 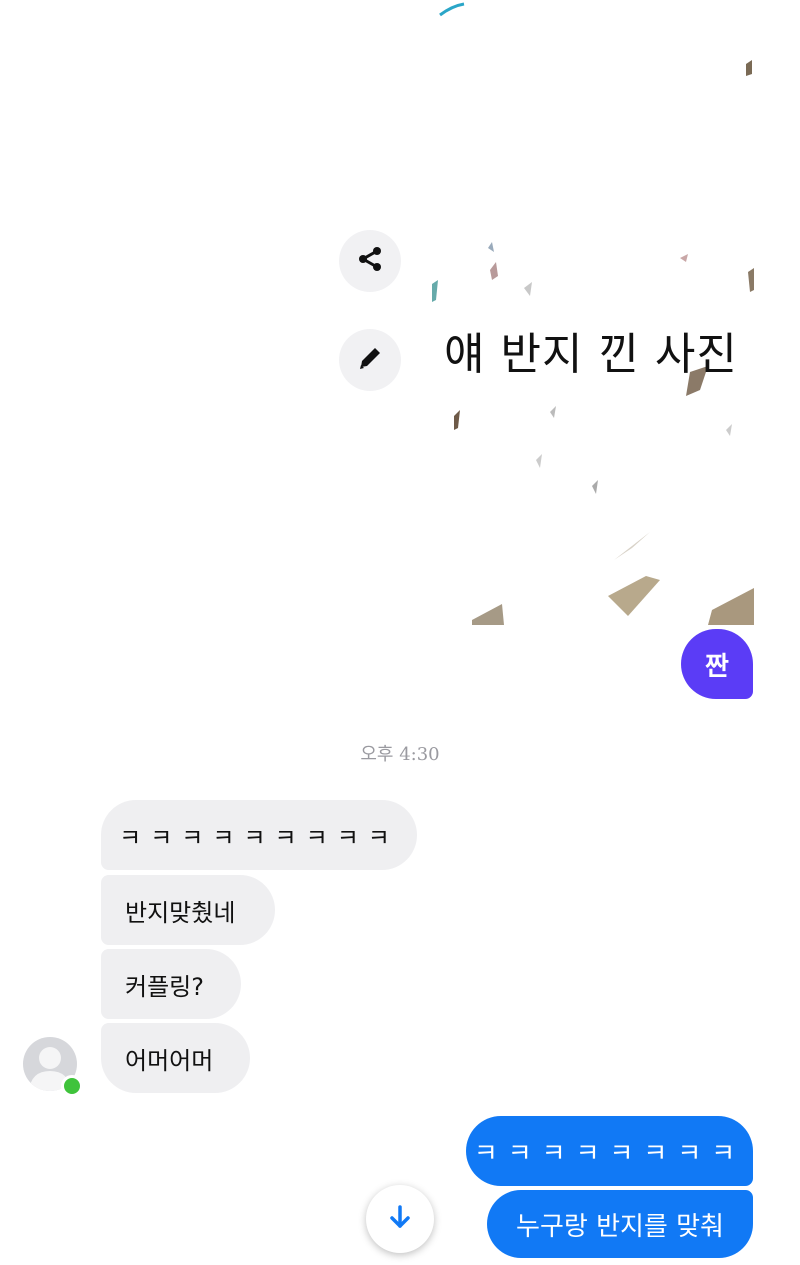 I want to click on edit-button, so click(x=370, y=360).